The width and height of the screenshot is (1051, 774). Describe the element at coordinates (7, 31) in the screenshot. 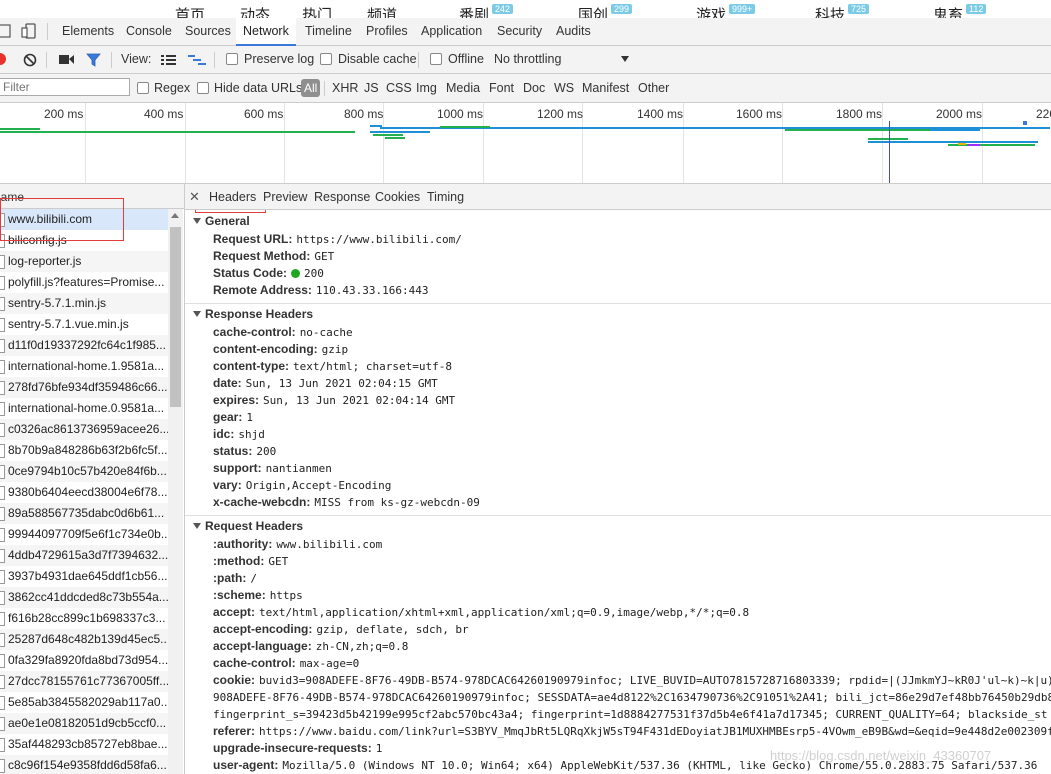

I see `inspect-element-icon` at that location.